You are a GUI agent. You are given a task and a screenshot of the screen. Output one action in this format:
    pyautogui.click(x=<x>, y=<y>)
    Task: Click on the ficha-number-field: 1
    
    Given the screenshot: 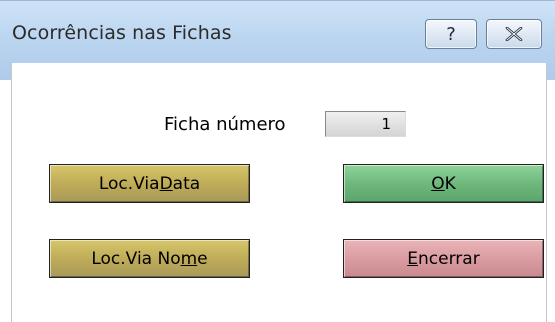 What is the action you would take?
    pyautogui.click(x=365, y=124)
    